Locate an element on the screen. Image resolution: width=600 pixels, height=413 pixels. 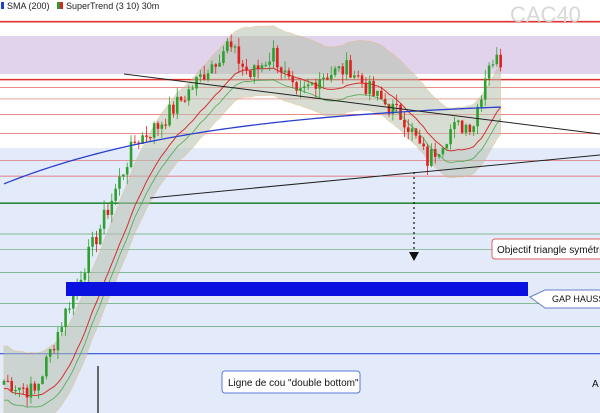
gap-callout: GAP HAUSS is located at coordinates (564, 299).